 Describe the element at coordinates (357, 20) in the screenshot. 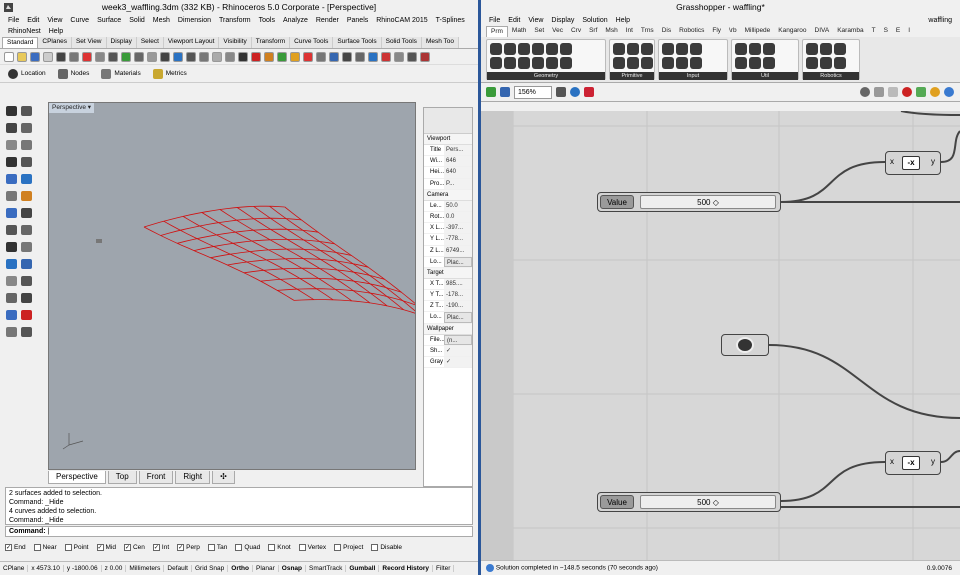

I see `menu-panels: Panels` at that location.